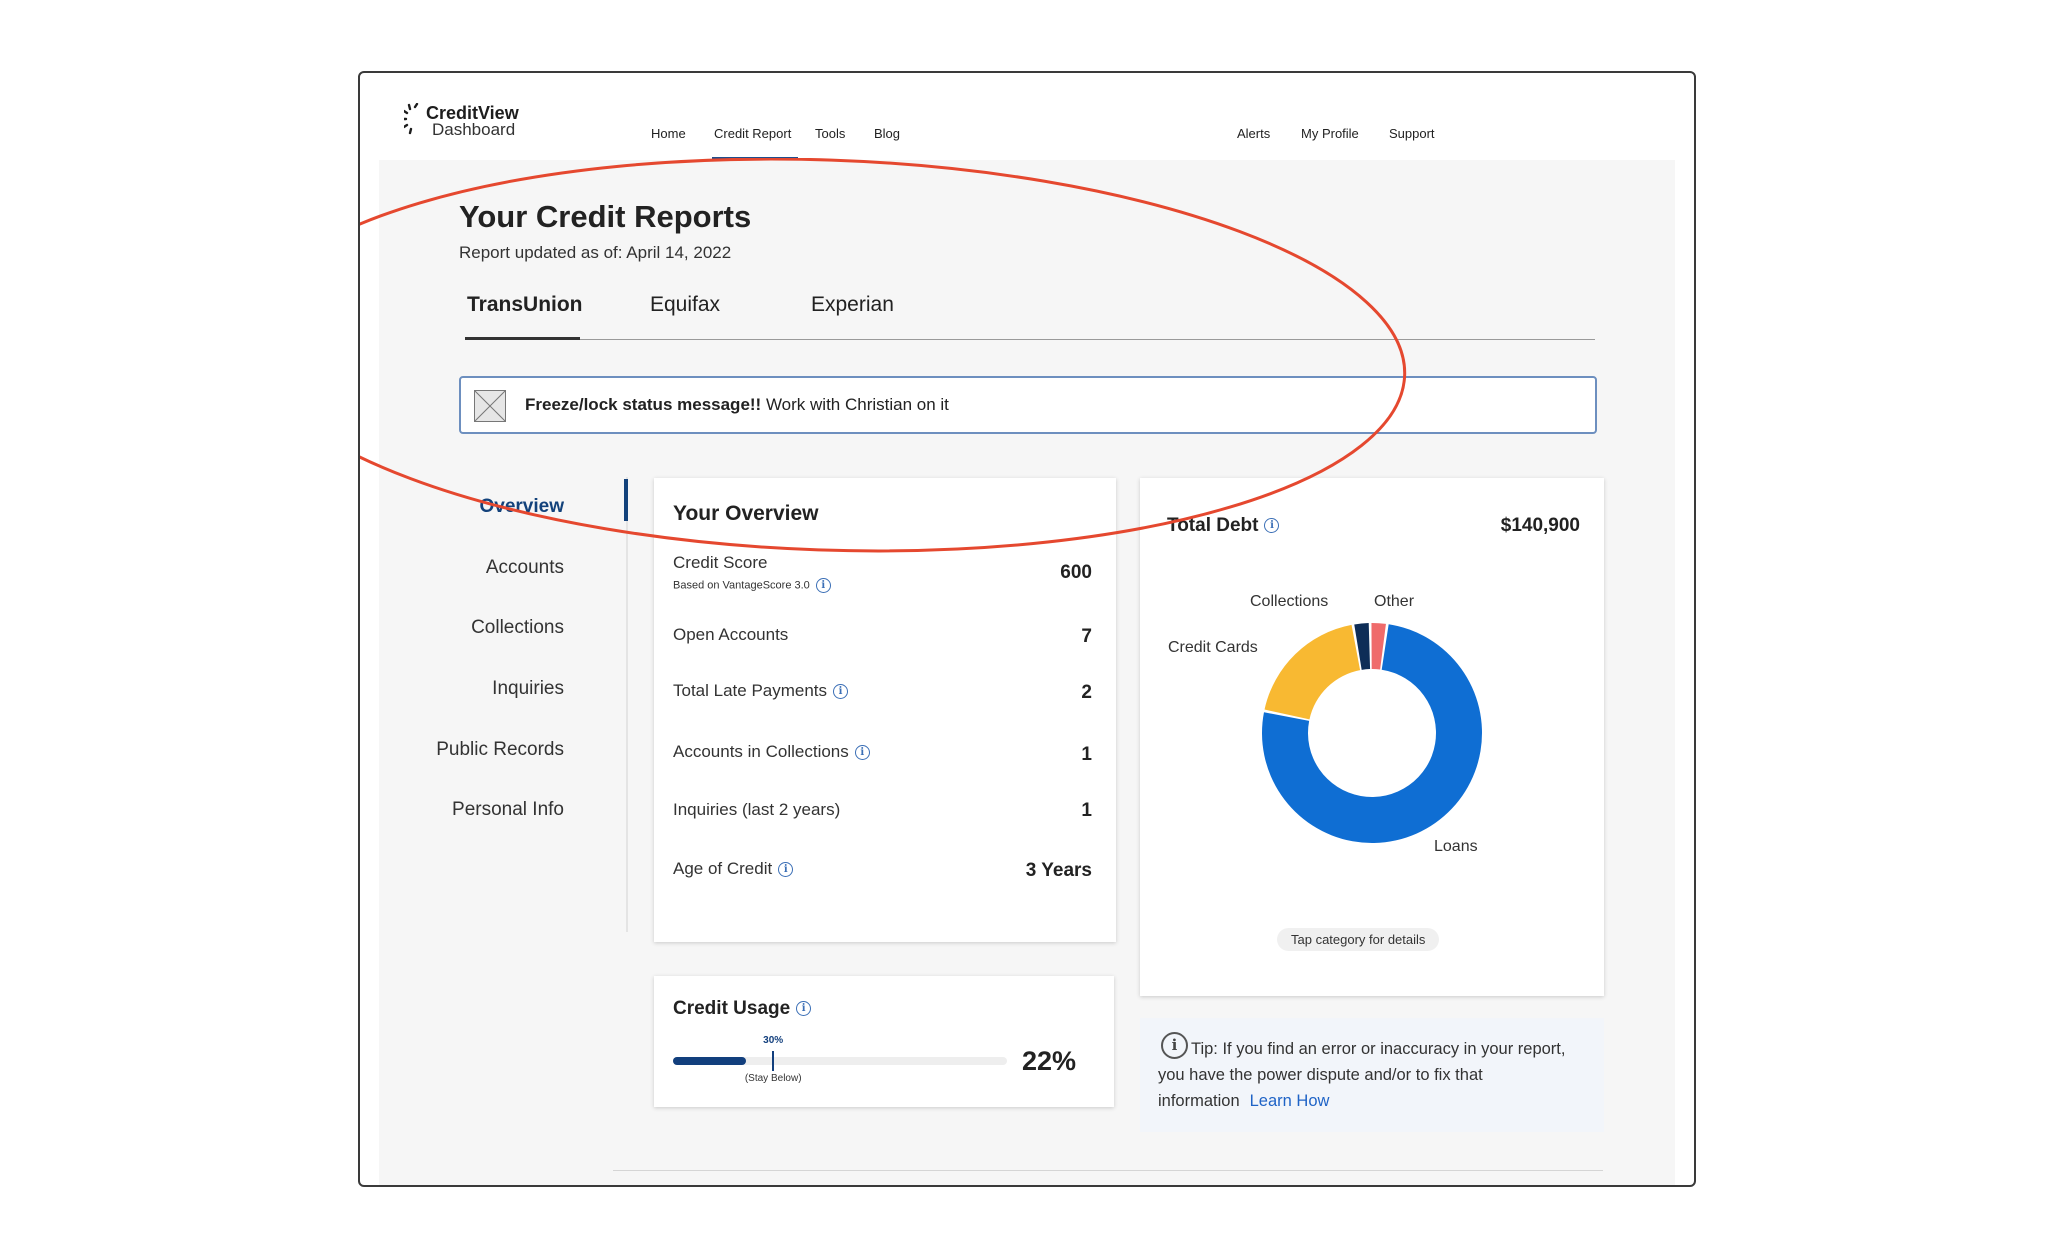 The height and width of the screenshot is (1254, 2048). What do you see at coordinates (755, 158) in the screenshot?
I see `nav-active-indicator` at bounding box center [755, 158].